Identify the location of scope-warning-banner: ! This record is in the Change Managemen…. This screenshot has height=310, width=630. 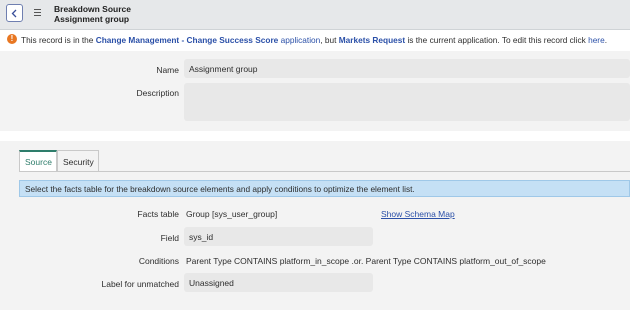
(315, 40).